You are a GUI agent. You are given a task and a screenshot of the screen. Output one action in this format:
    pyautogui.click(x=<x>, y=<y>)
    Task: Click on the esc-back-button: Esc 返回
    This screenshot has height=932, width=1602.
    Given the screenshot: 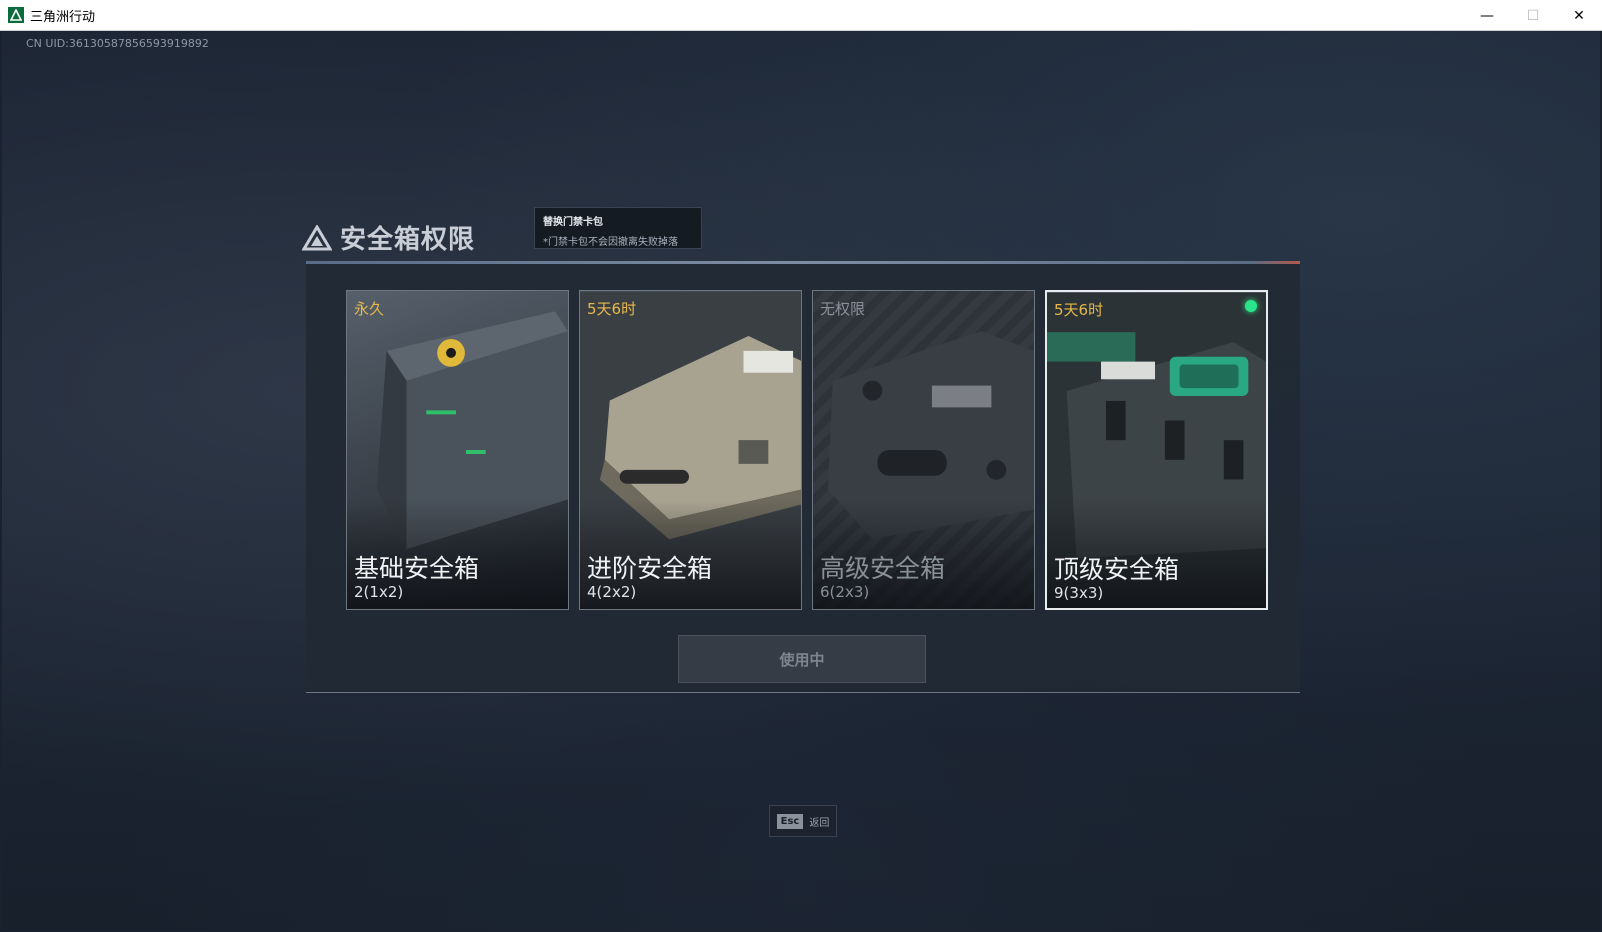 What is the action you would take?
    pyautogui.click(x=803, y=821)
    